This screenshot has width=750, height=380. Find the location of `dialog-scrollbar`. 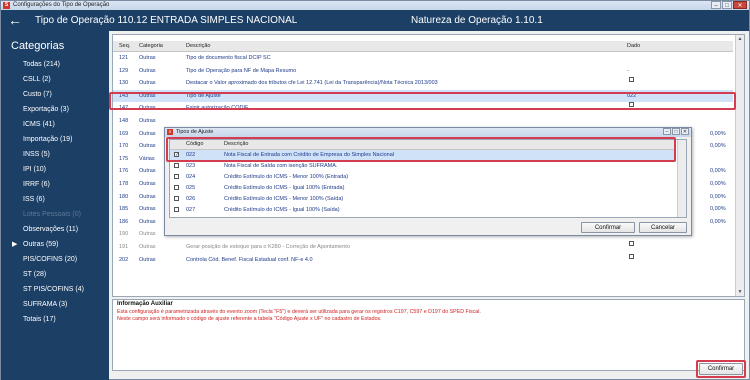

dialog-scrollbar is located at coordinates (681, 178).